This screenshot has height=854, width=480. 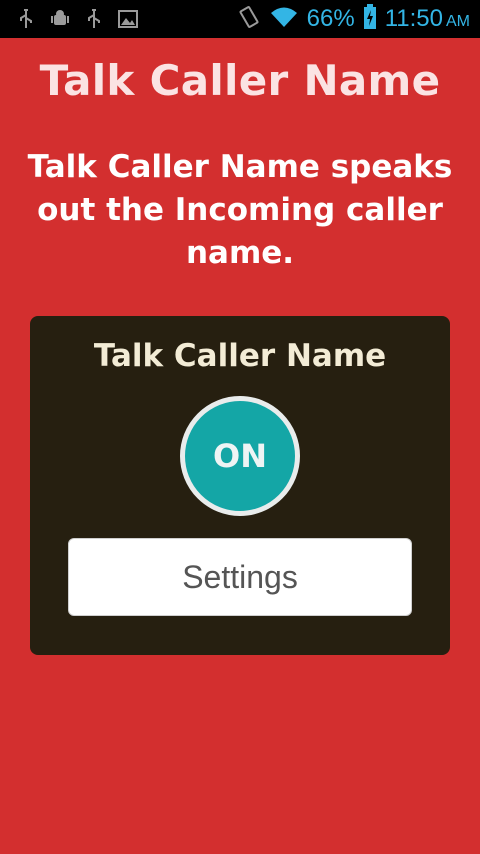 What do you see at coordinates (370, 19) in the screenshot?
I see `battery-charging-icon` at bounding box center [370, 19].